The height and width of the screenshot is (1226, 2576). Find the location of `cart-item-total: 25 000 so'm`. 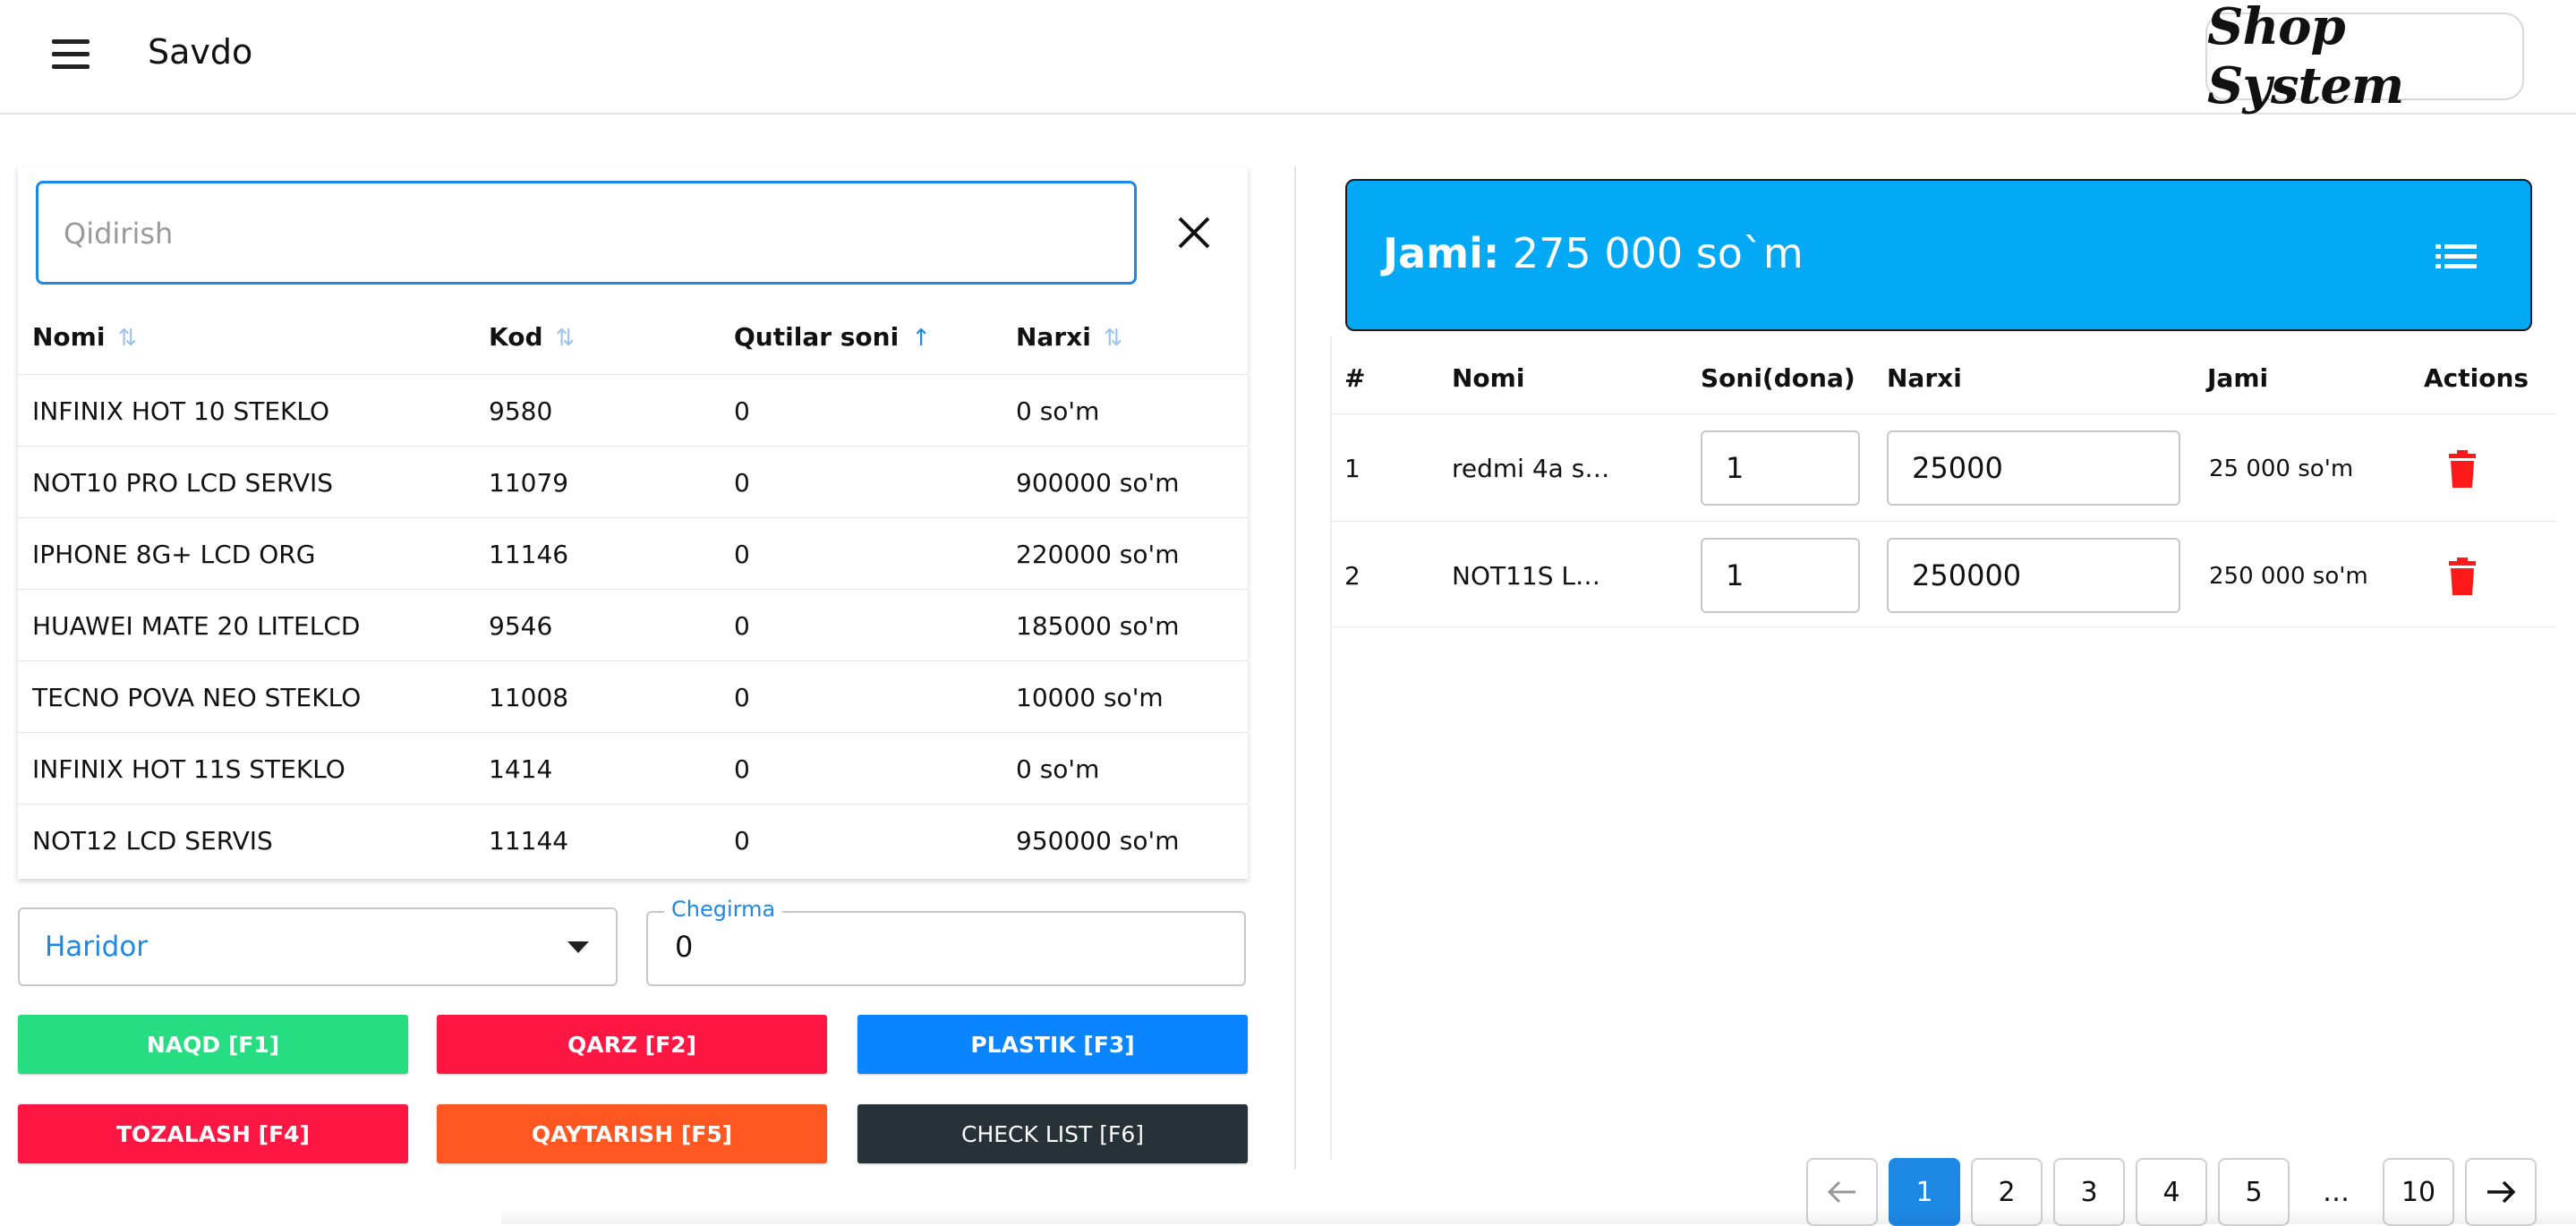

cart-item-total: 25 000 so'm is located at coordinates (2281, 468).